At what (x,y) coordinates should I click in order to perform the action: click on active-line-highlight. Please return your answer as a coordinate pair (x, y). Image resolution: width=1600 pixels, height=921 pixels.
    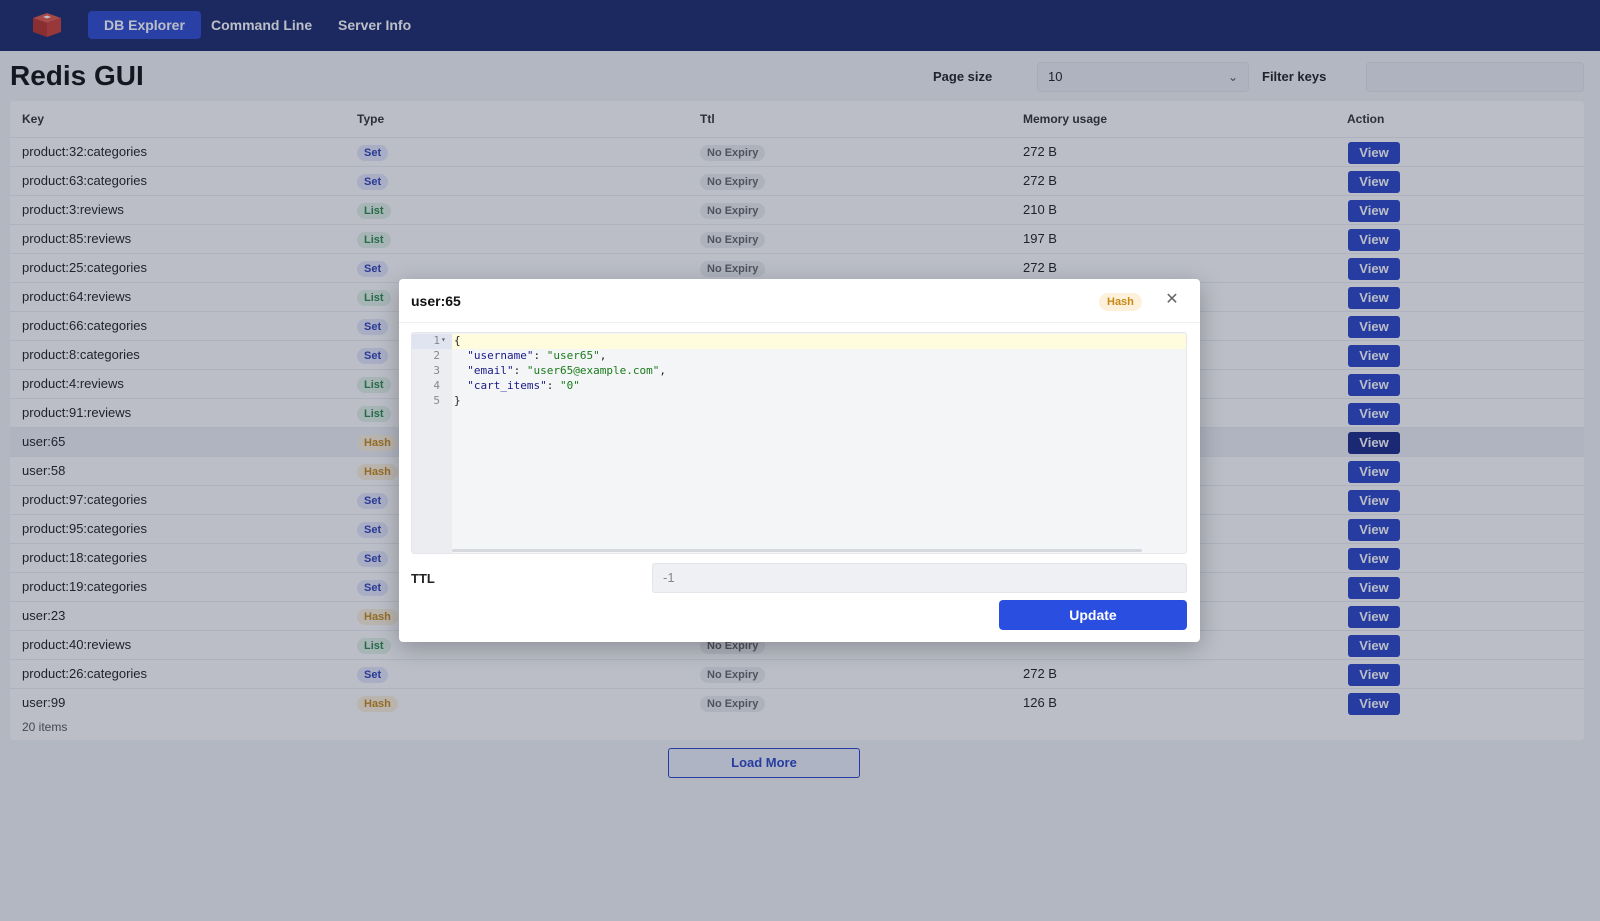
    Looking at the image, I should click on (799, 341).